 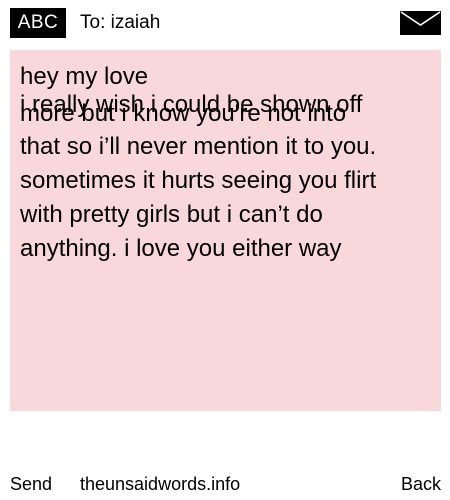 I want to click on message-line: more but i know you're not into, so click(x=183, y=113).